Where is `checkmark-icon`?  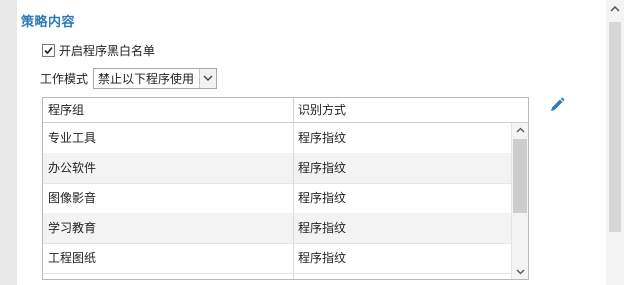
checkmark-icon is located at coordinates (48, 50).